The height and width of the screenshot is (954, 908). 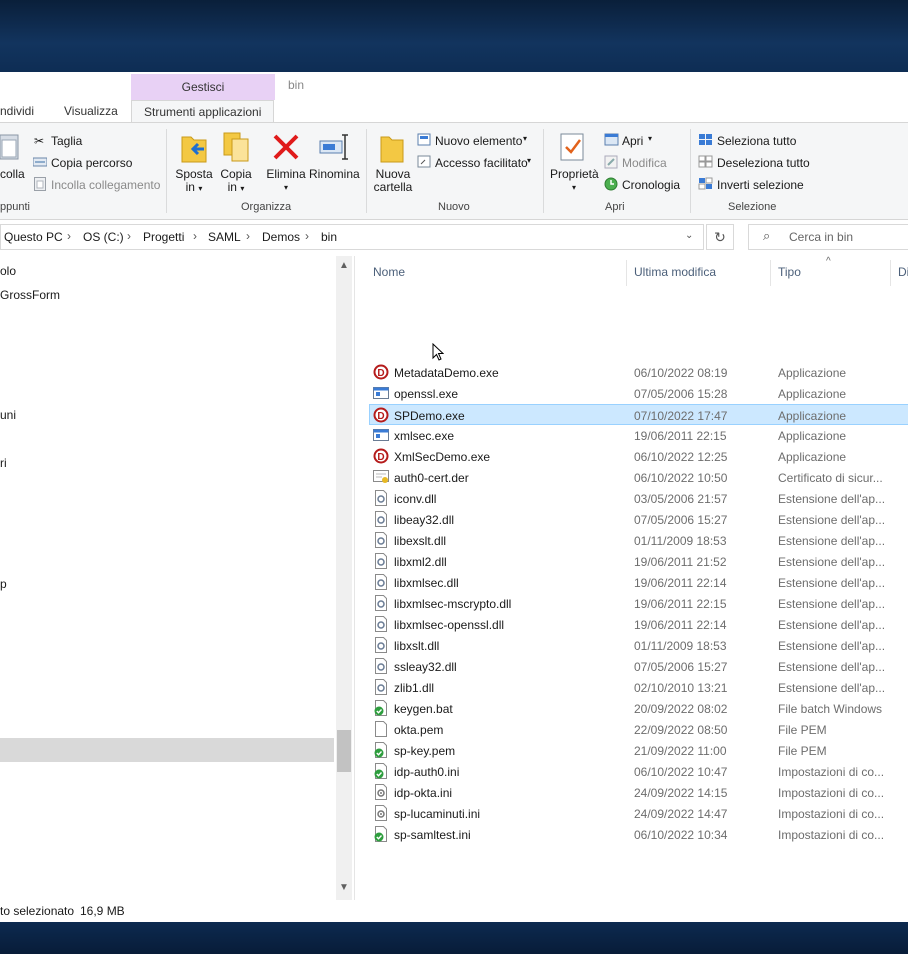 What do you see at coordinates (8, 271) in the screenshot?
I see `nav-item: olo` at bounding box center [8, 271].